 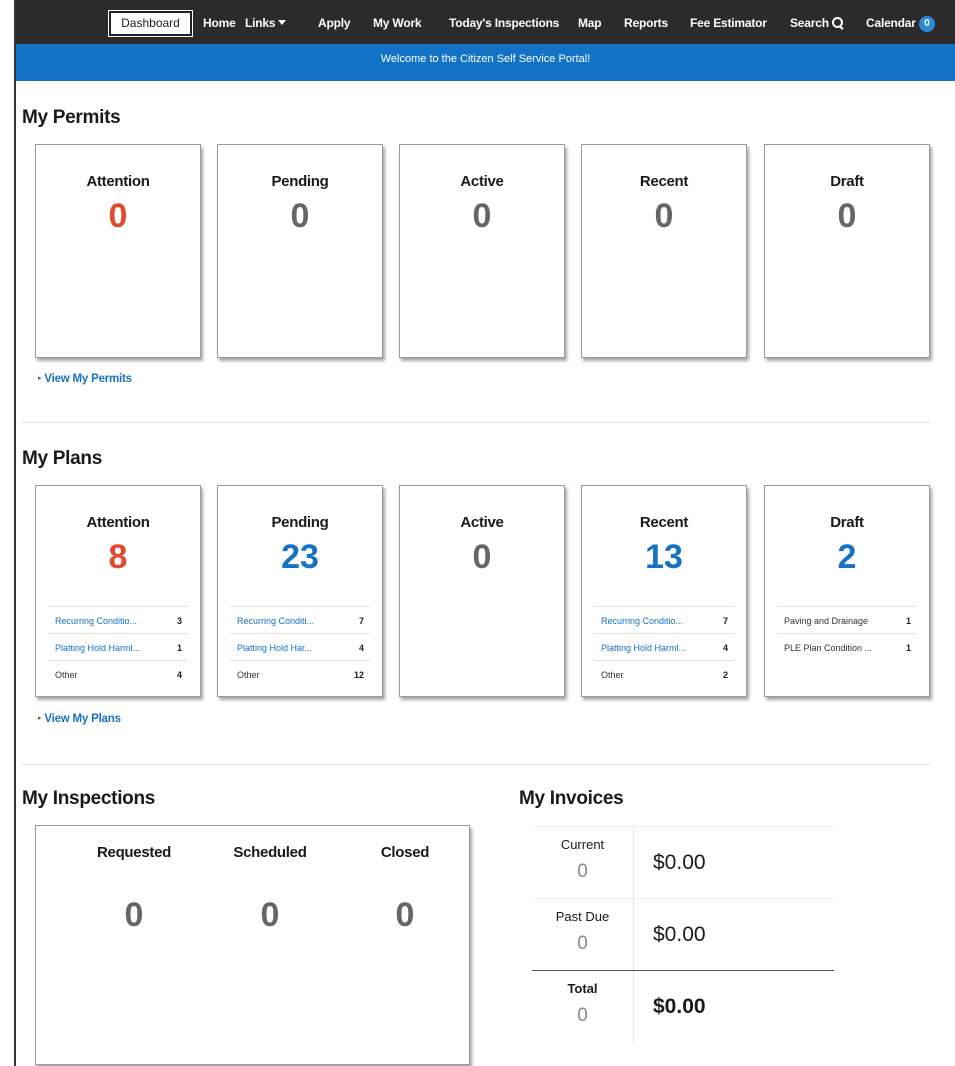 What do you see at coordinates (219, 22) in the screenshot?
I see `nav-home: Home` at bounding box center [219, 22].